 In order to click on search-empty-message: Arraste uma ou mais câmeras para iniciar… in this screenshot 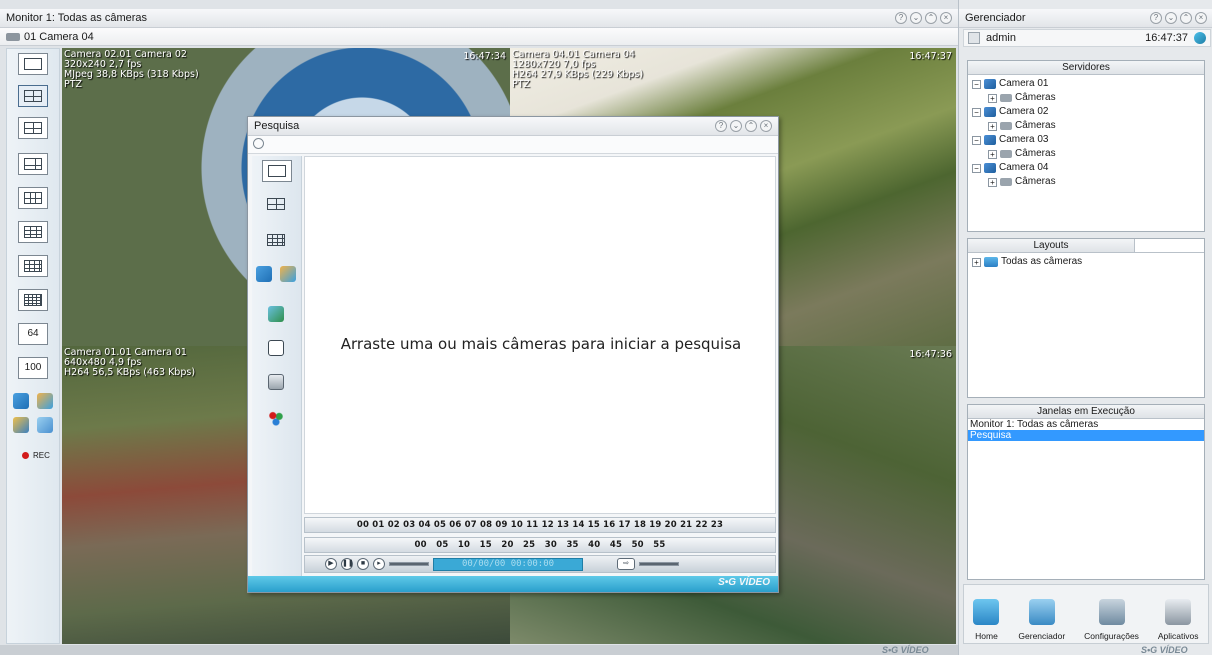, I will do `click(541, 344)`.